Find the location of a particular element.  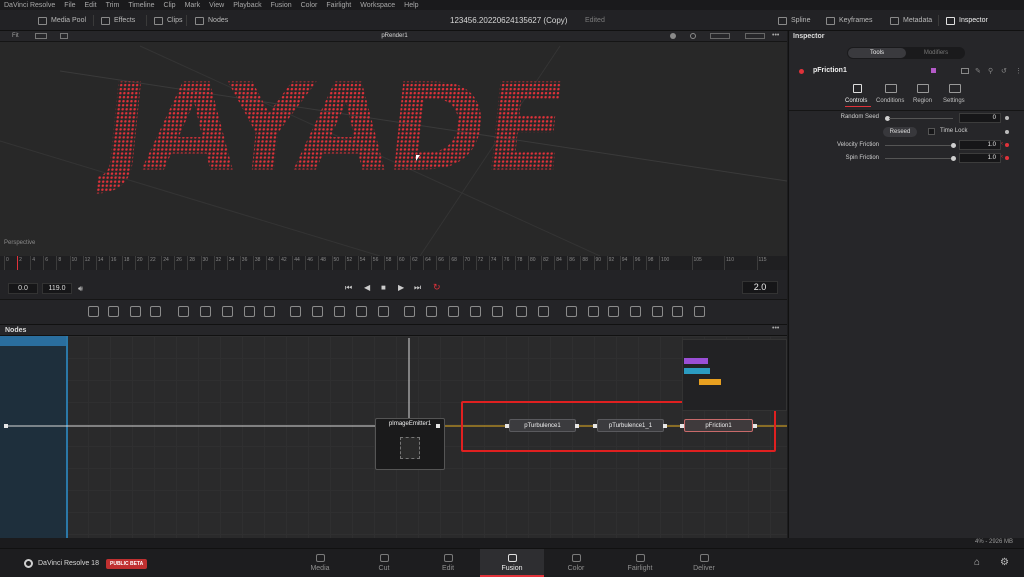

more-icon: ⋮ is located at coordinates (1018, 71).